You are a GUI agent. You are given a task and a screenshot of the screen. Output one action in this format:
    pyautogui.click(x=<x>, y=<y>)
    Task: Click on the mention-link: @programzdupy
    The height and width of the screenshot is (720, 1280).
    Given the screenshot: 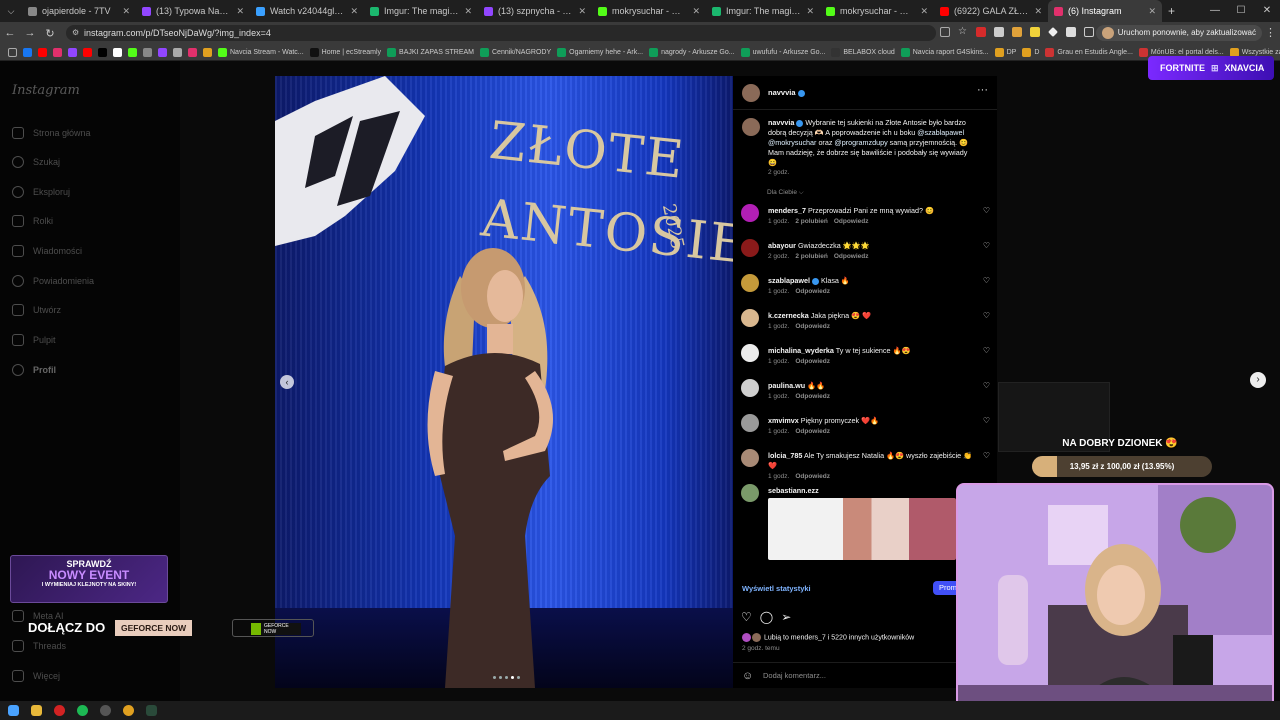 What is the action you would take?
    pyautogui.click(x=860, y=142)
    